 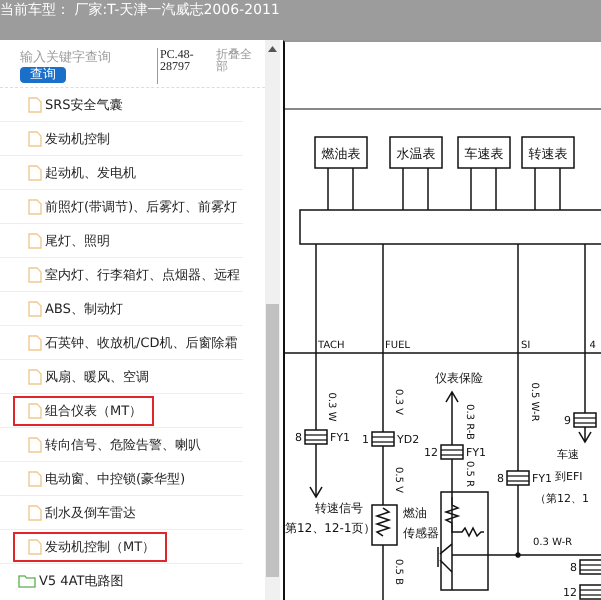 What do you see at coordinates (567, 420) in the screenshot?
I see `pin-label: 9` at bounding box center [567, 420].